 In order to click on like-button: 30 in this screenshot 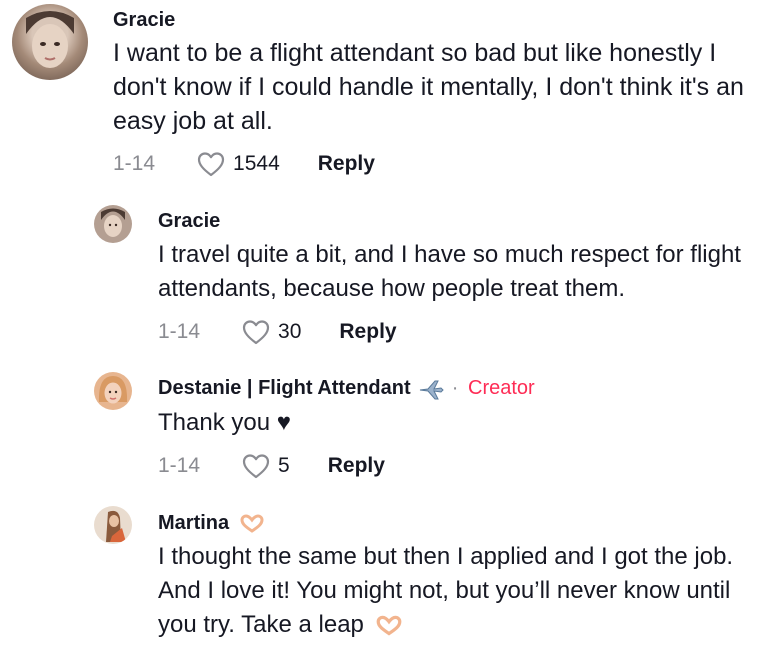, I will do `click(271, 332)`.